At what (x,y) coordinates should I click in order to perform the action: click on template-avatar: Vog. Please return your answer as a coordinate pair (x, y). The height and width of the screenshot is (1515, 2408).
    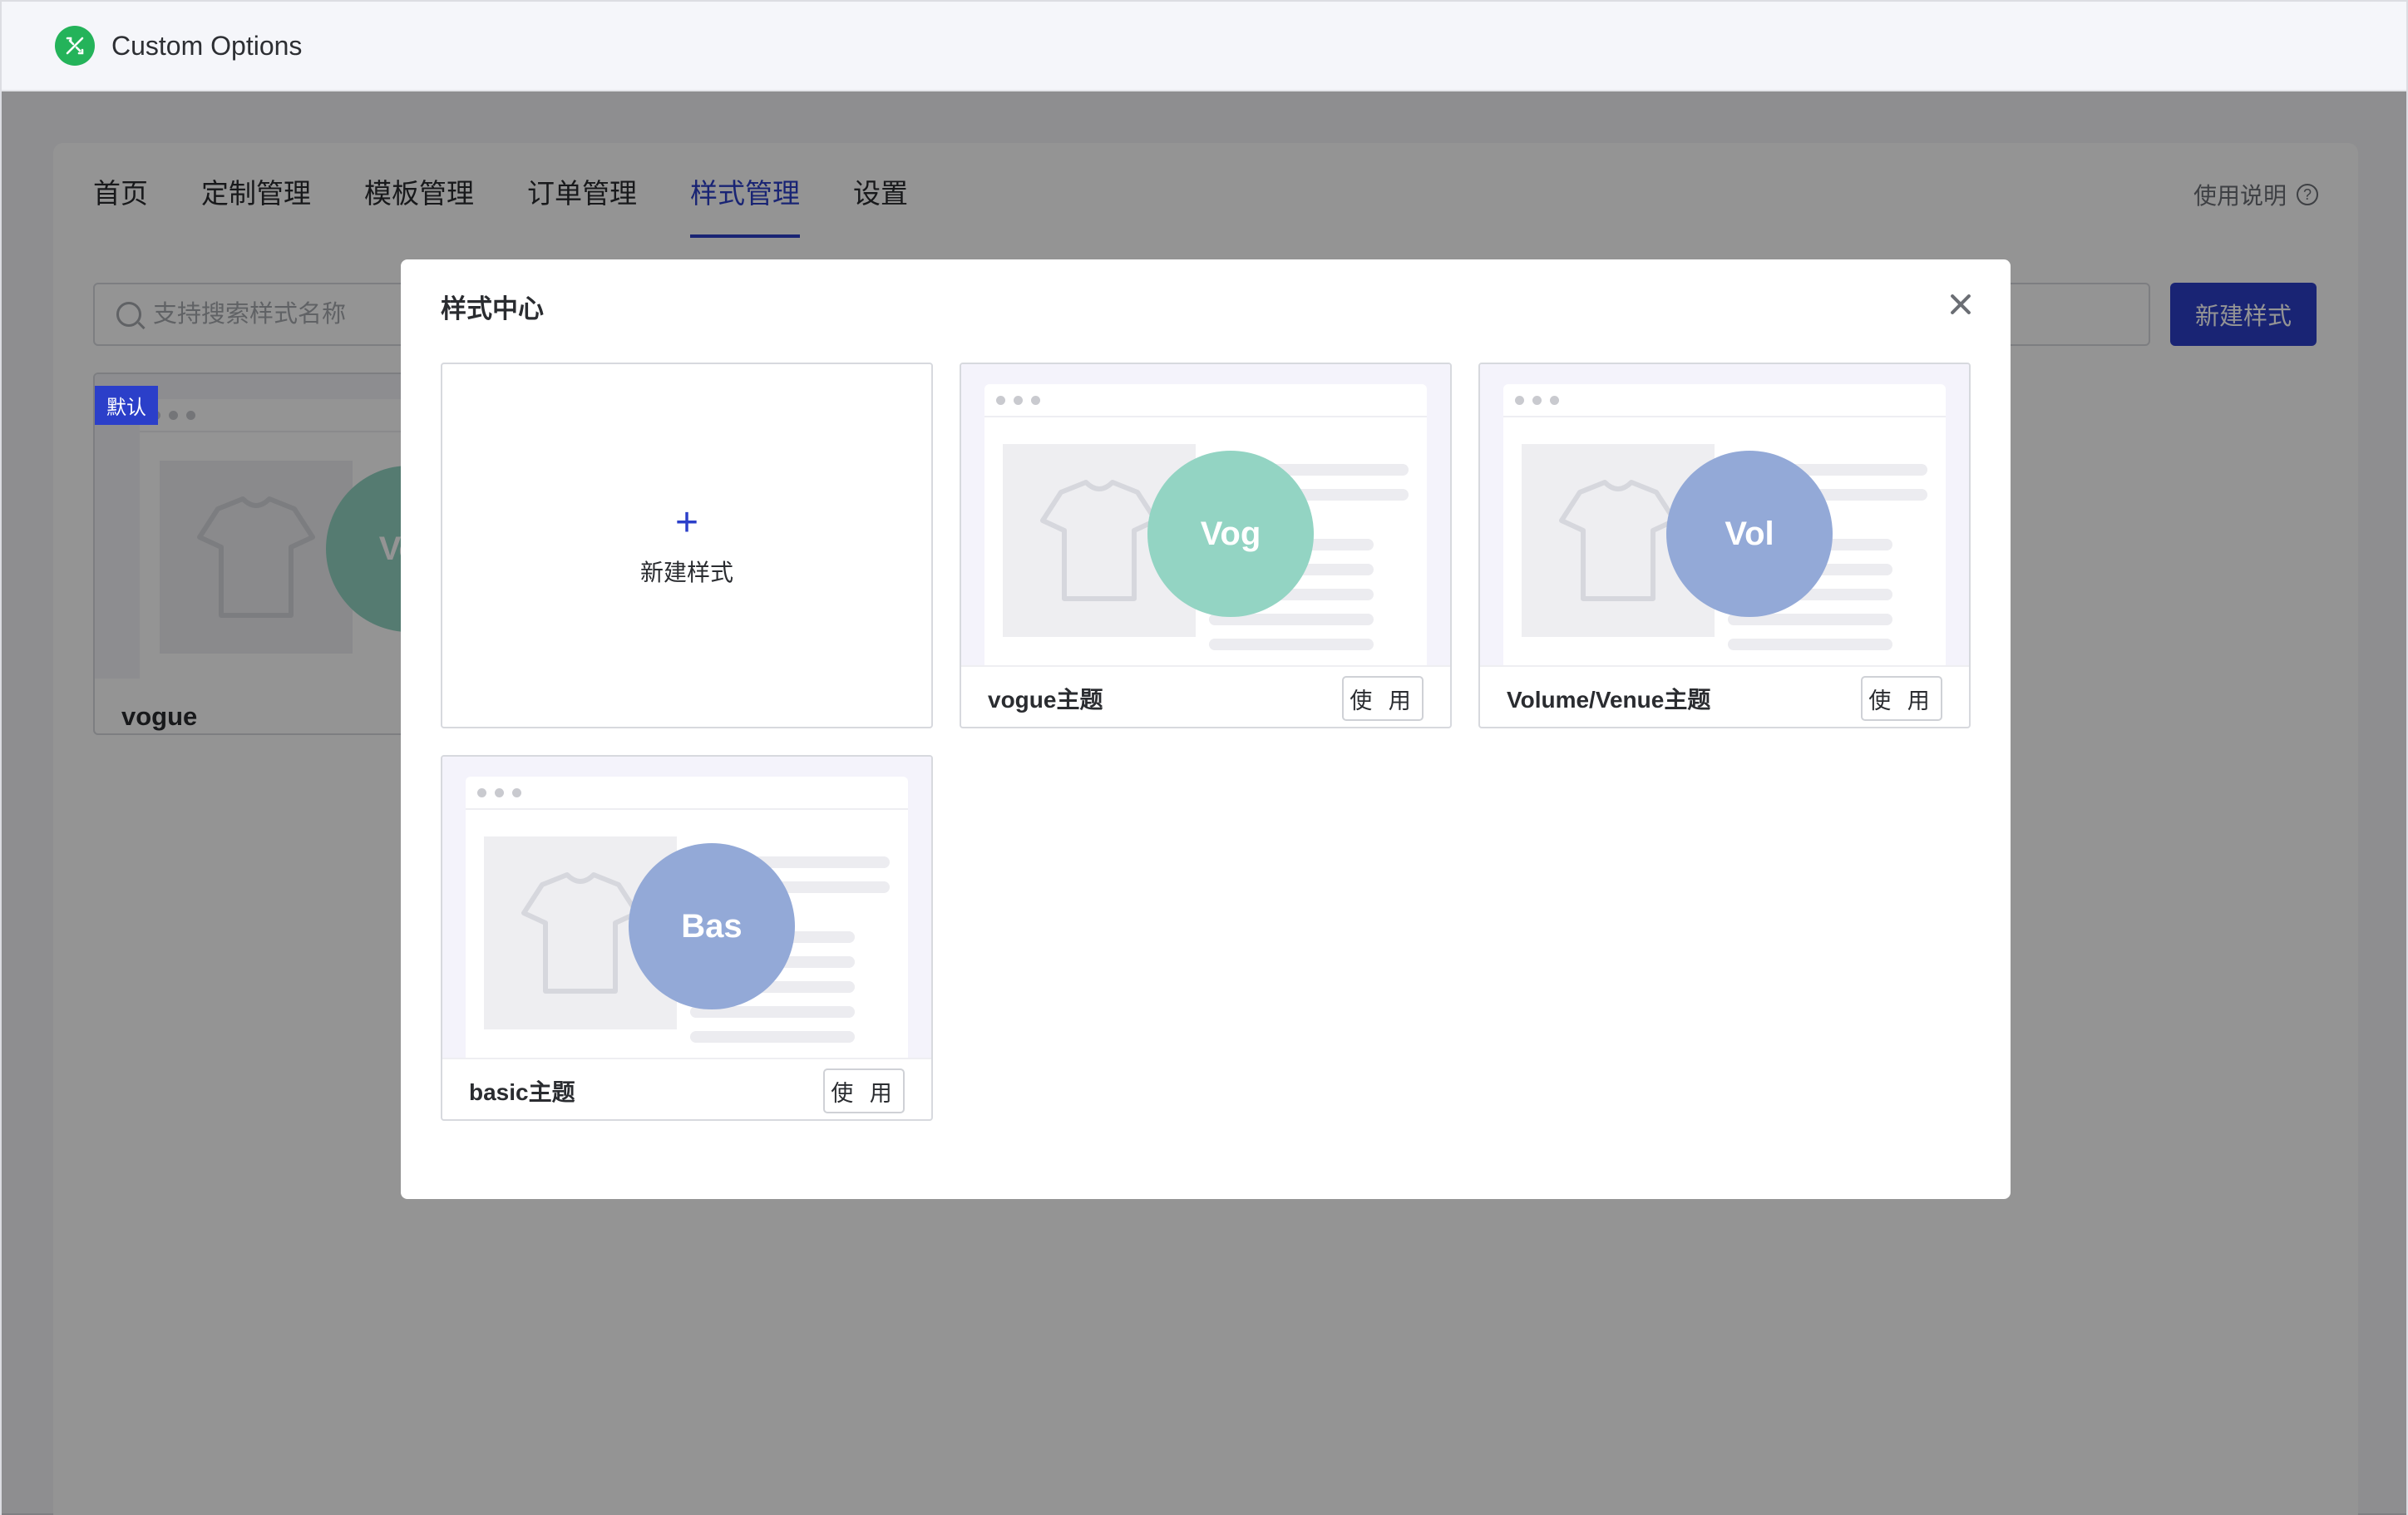
    Looking at the image, I should click on (1230, 534).